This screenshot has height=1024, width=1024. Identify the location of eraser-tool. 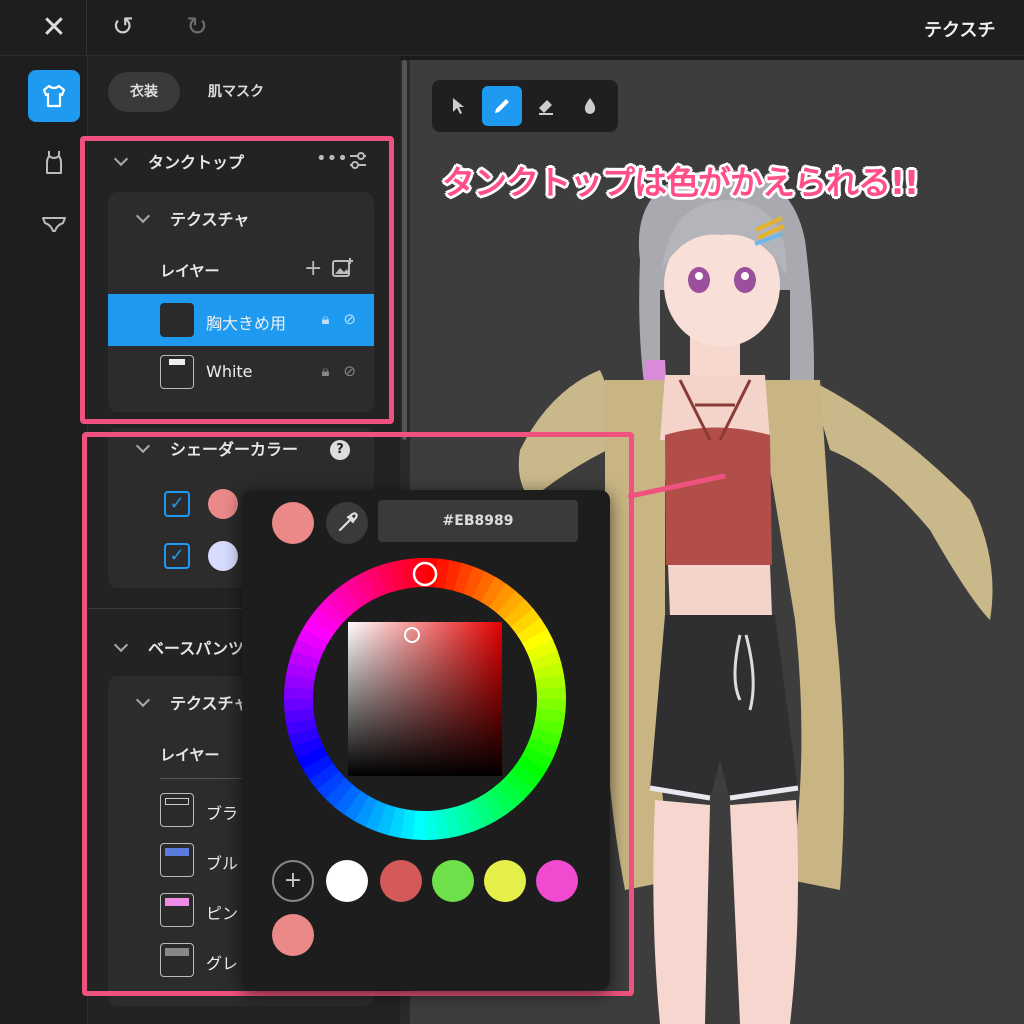
(546, 106).